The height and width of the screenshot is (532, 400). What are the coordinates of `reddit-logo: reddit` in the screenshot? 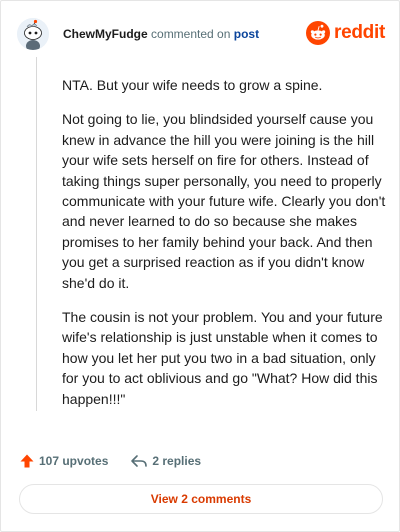 It's located at (345, 33).